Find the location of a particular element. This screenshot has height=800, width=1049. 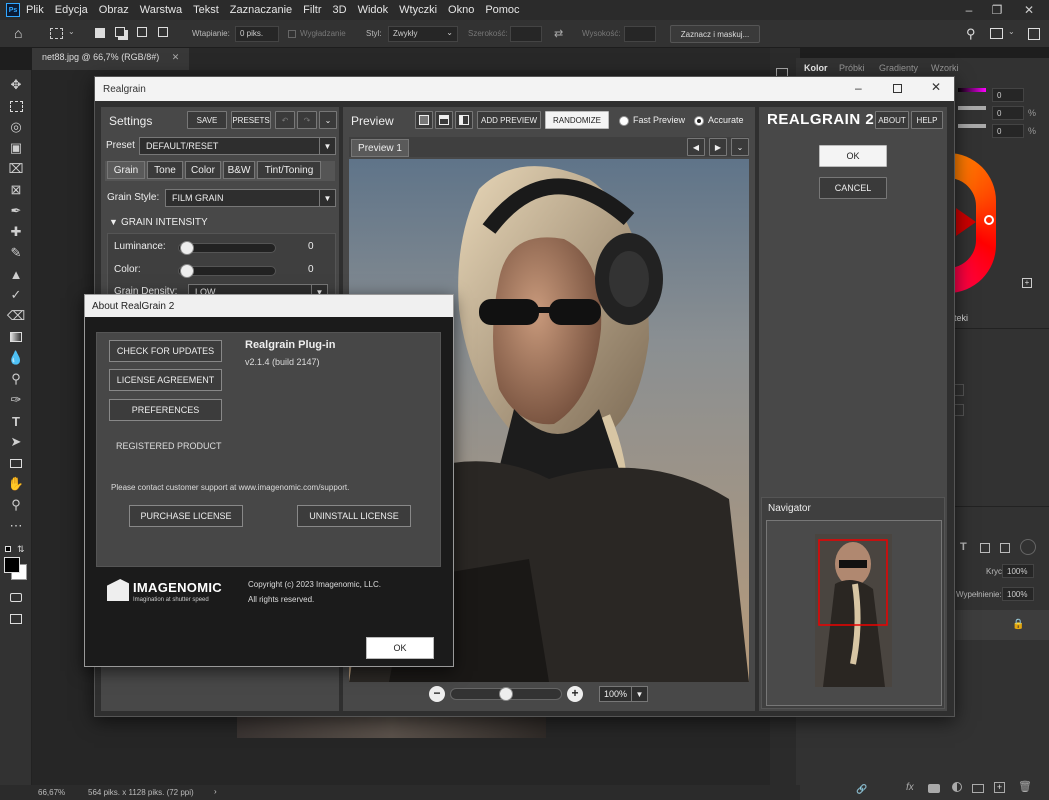

check-for-updates-button: CHECK FOR UPDATES is located at coordinates (165, 351).